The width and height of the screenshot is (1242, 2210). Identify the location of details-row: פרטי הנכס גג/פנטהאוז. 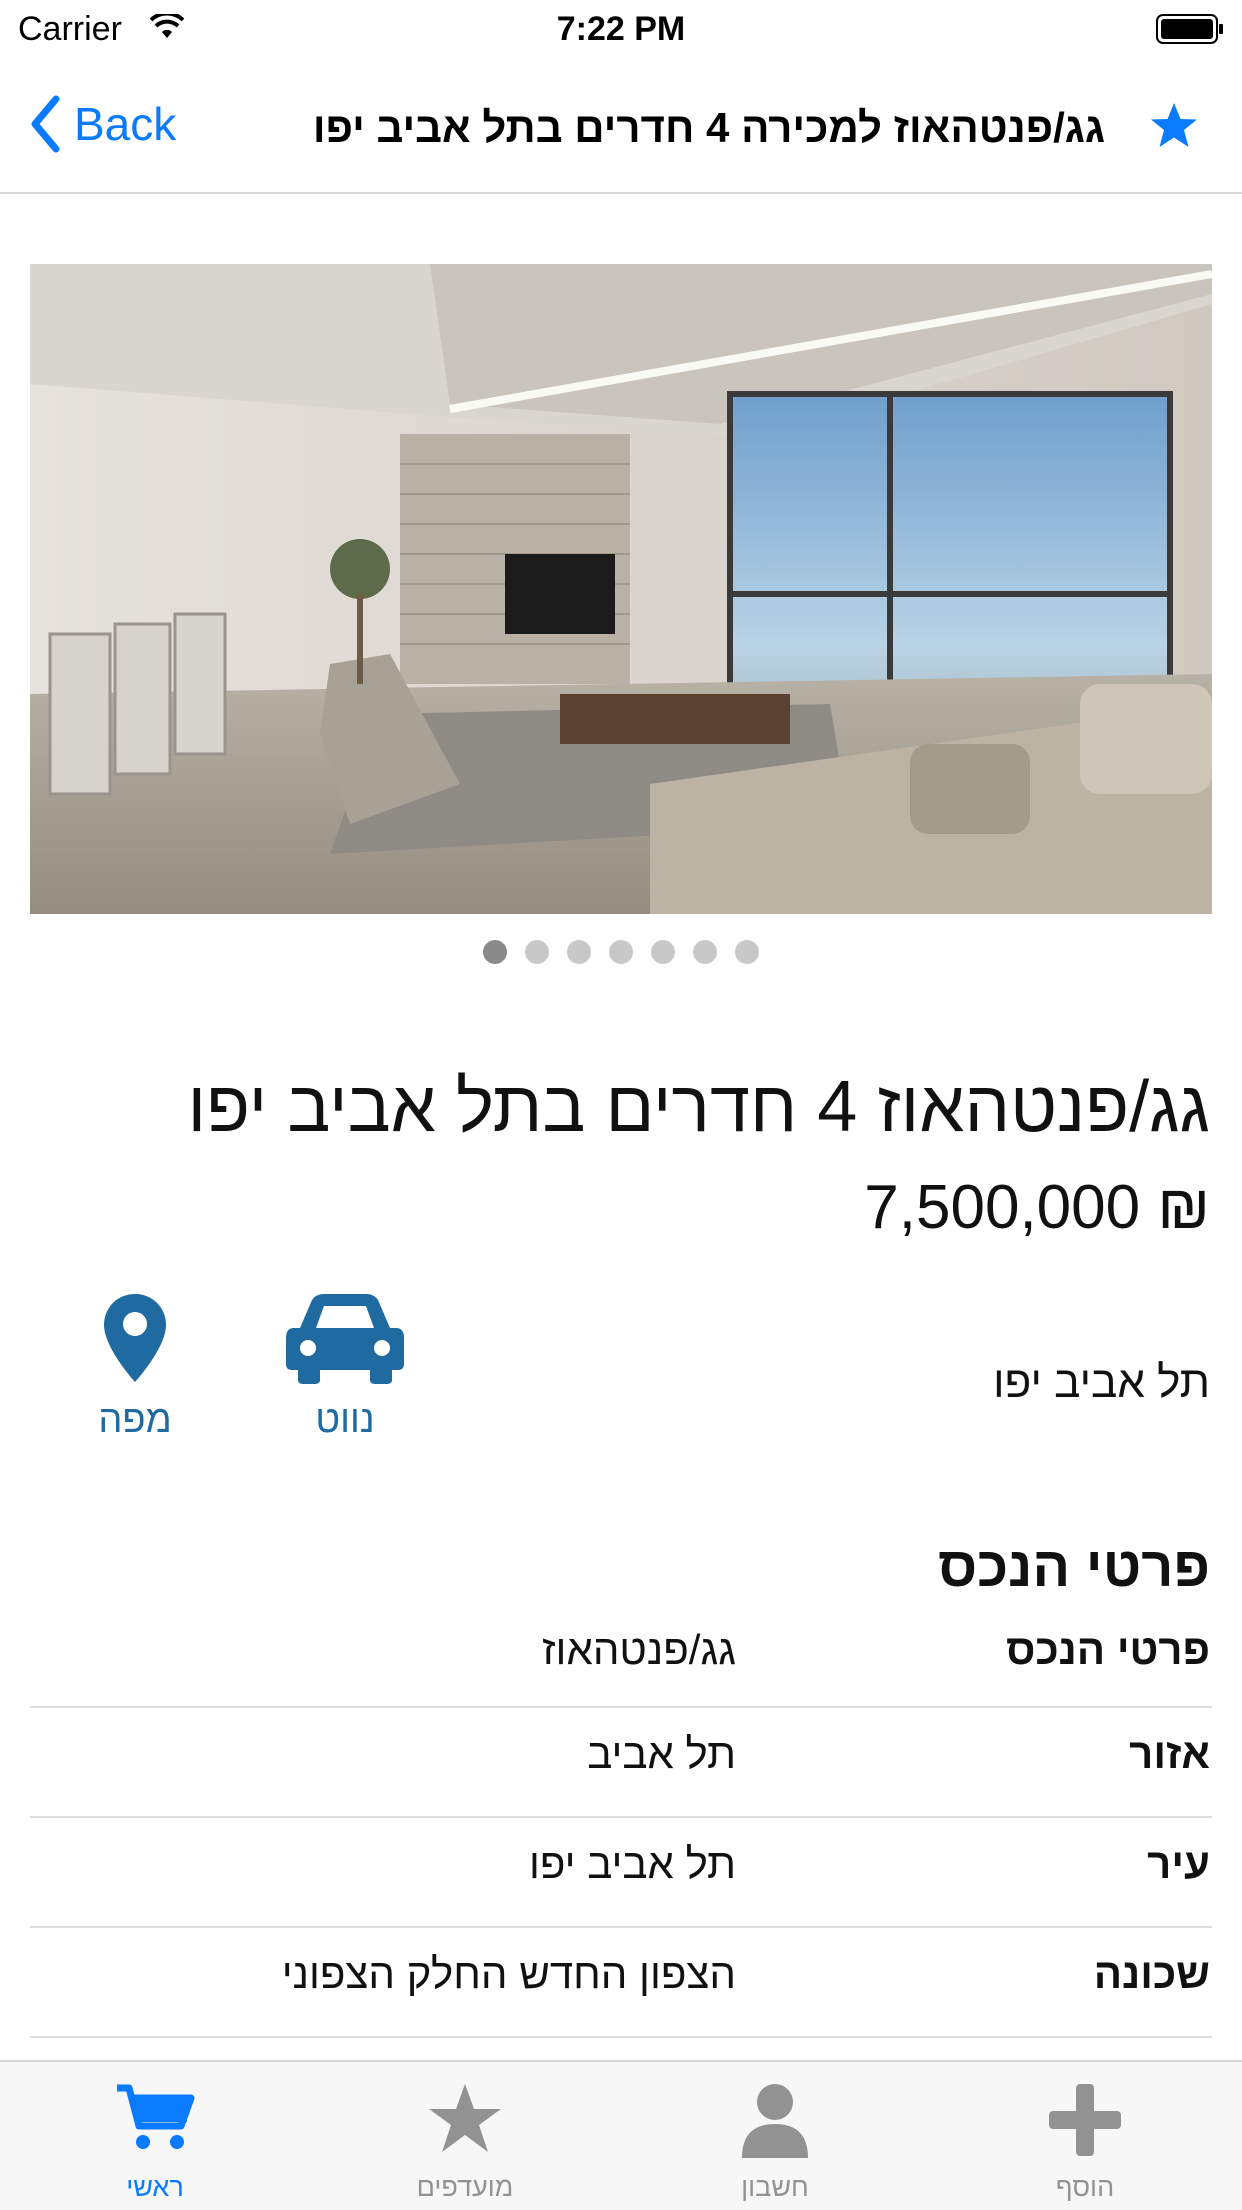
(621, 1661).